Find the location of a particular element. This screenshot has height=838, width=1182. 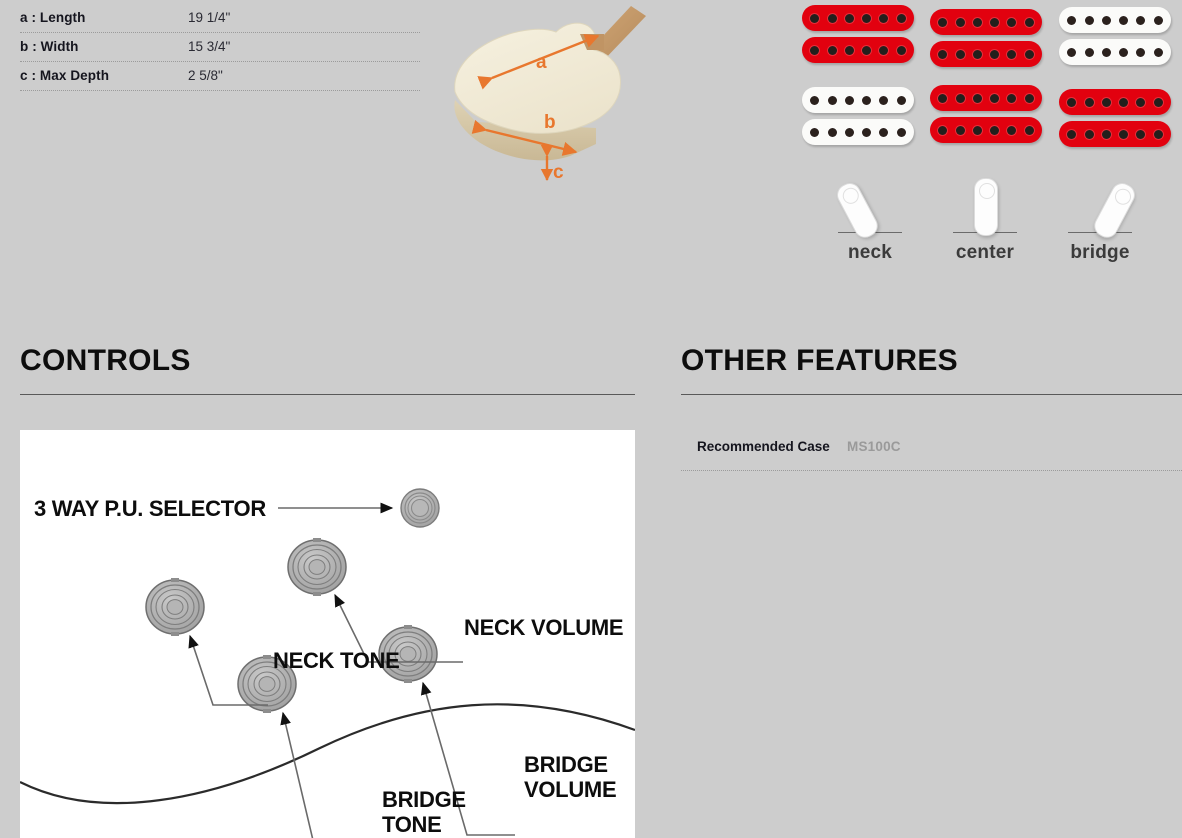

switch-label: bridge is located at coordinates (1100, 252).